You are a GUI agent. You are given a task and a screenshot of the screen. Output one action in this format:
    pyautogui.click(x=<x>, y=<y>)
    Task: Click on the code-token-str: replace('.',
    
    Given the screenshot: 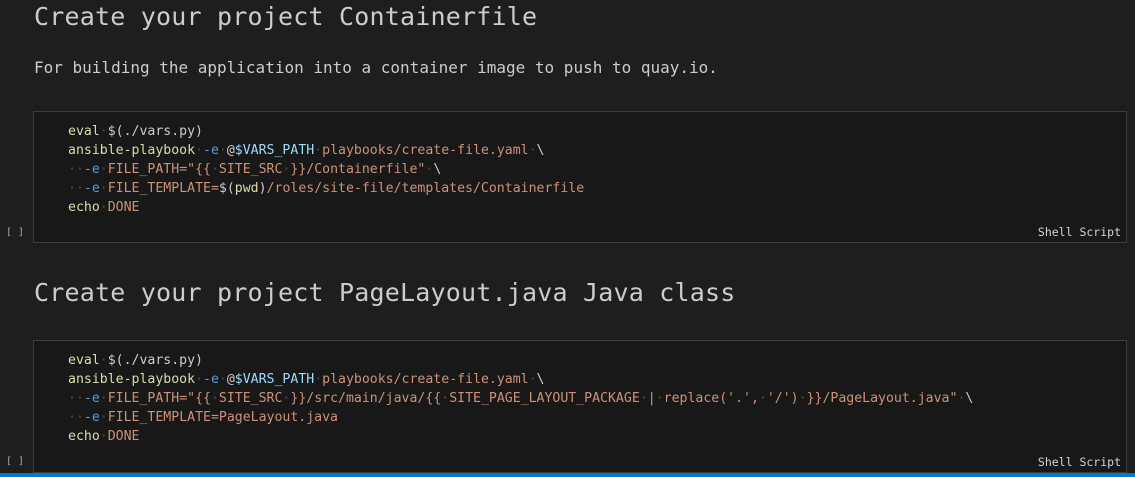 What is the action you would take?
    pyautogui.click(x=711, y=398)
    